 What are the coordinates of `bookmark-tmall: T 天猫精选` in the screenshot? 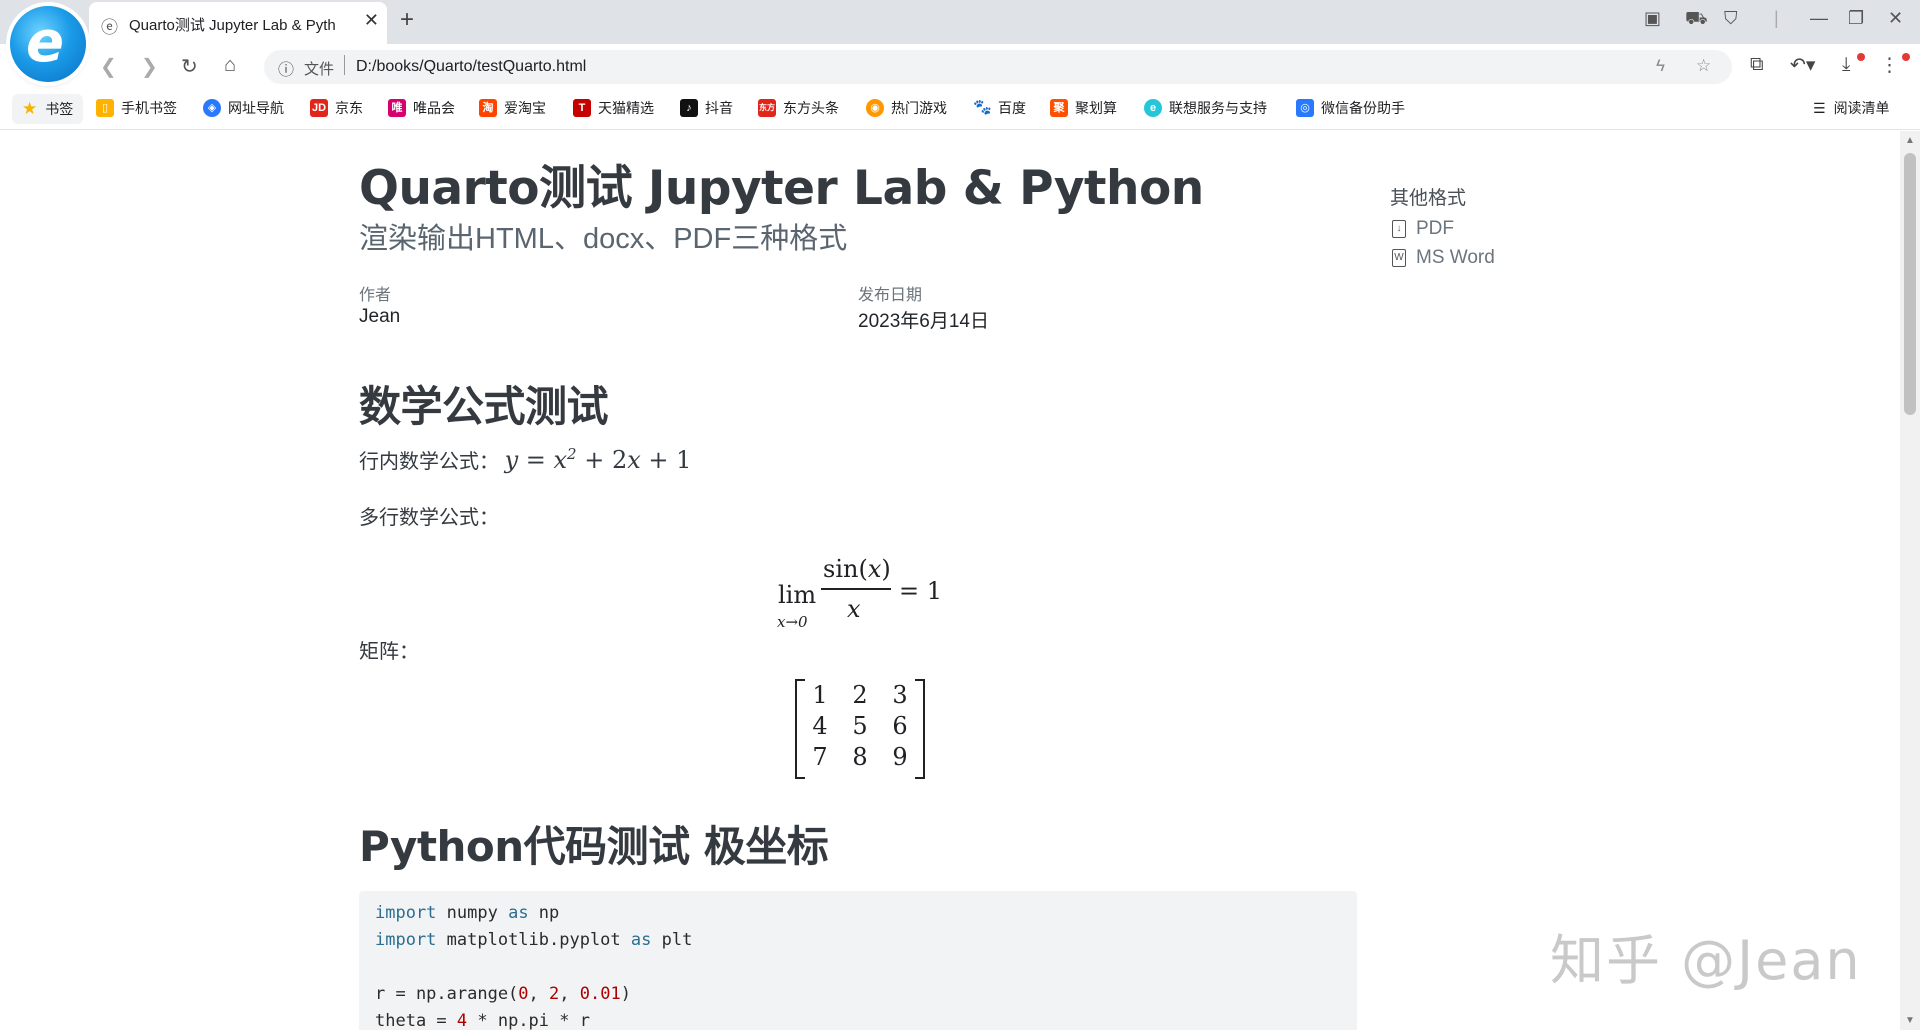 It's located at (613, 108).